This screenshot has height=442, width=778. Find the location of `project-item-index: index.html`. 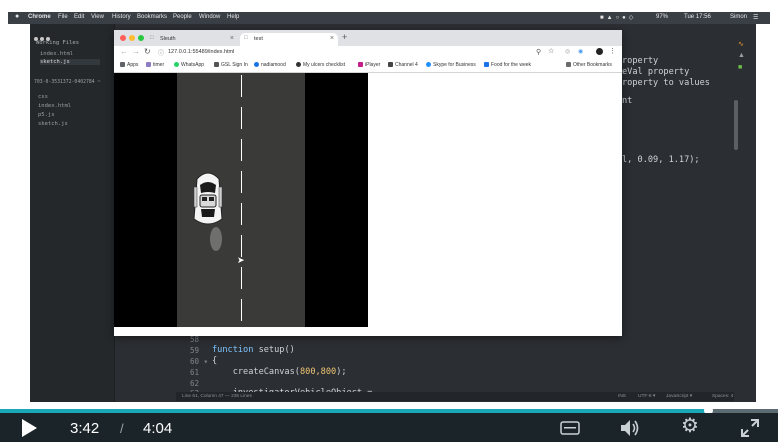

project-item-index: index.html is located at coordinates (54, 106).